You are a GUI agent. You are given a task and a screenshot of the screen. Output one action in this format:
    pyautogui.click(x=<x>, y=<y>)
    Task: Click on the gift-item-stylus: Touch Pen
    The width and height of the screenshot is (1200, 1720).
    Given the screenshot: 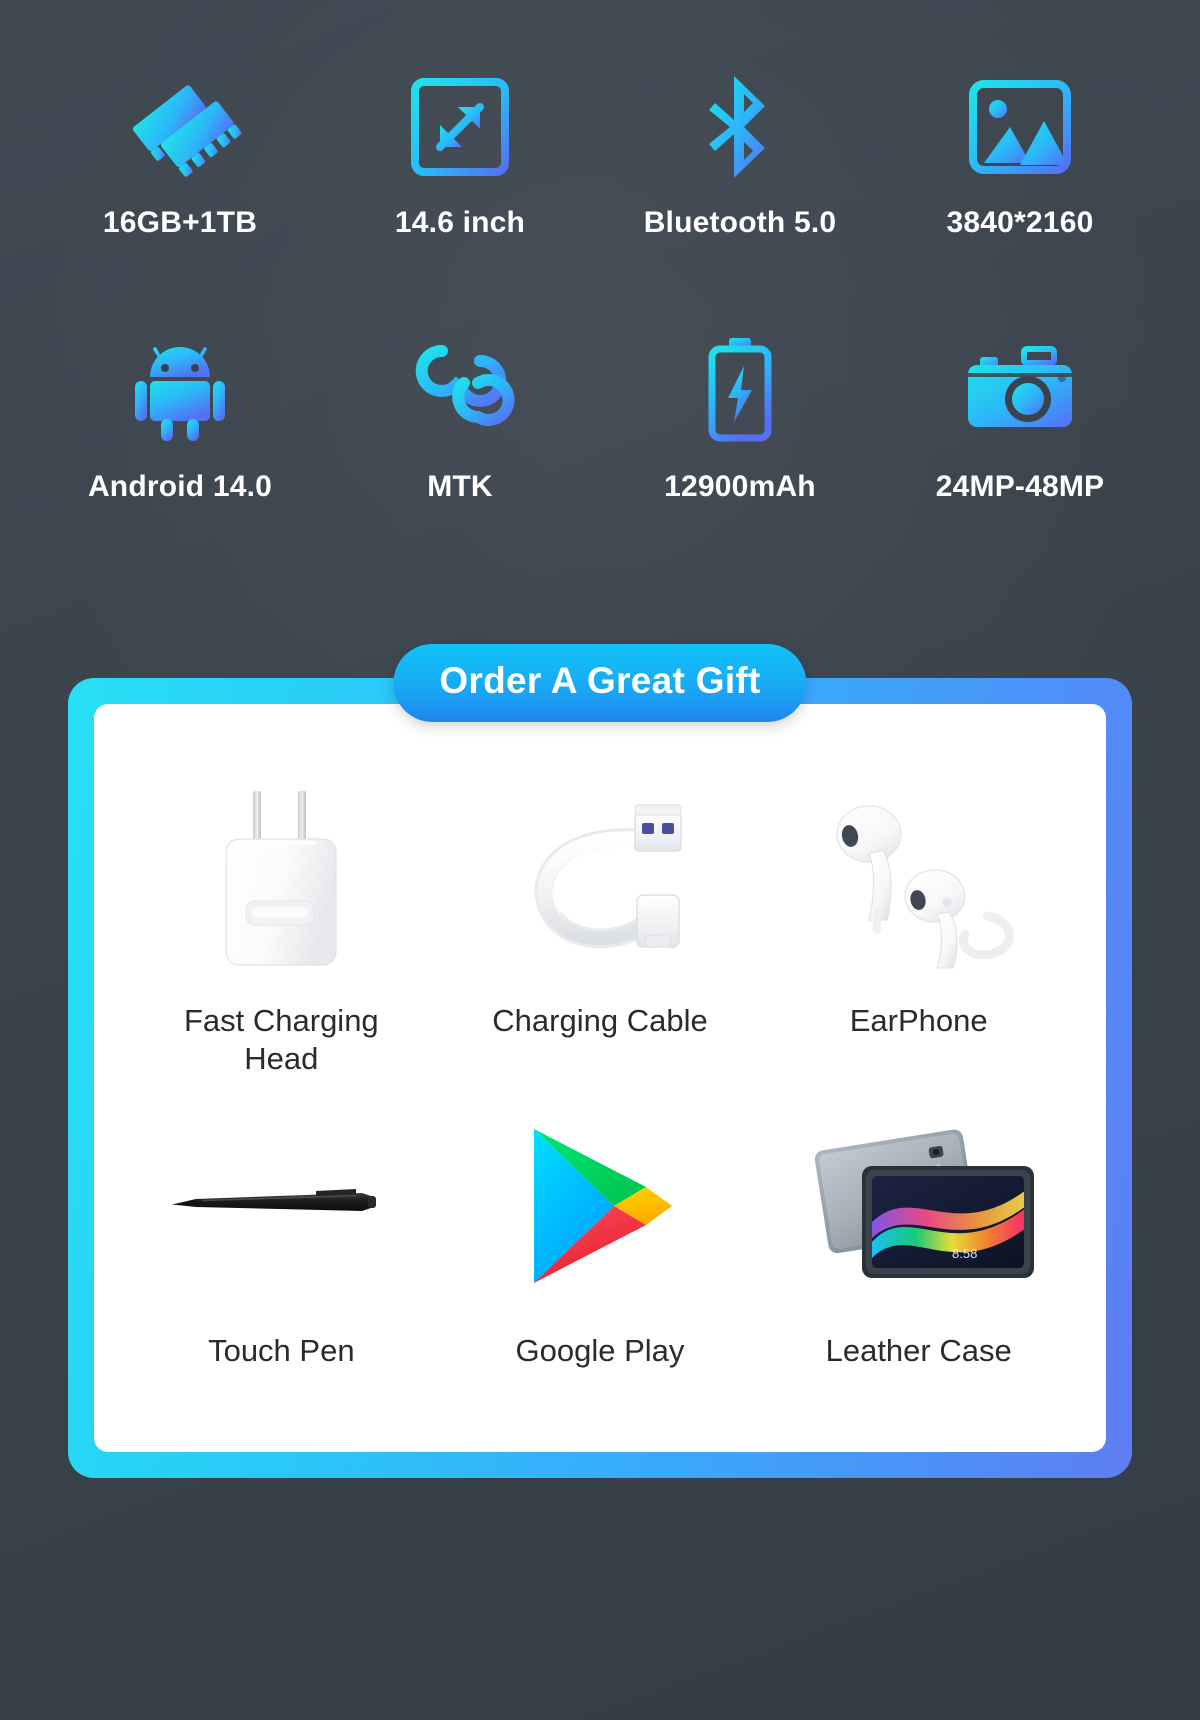 What is the action you would take?
    pyautogui.click(x=281, y=1272)
    